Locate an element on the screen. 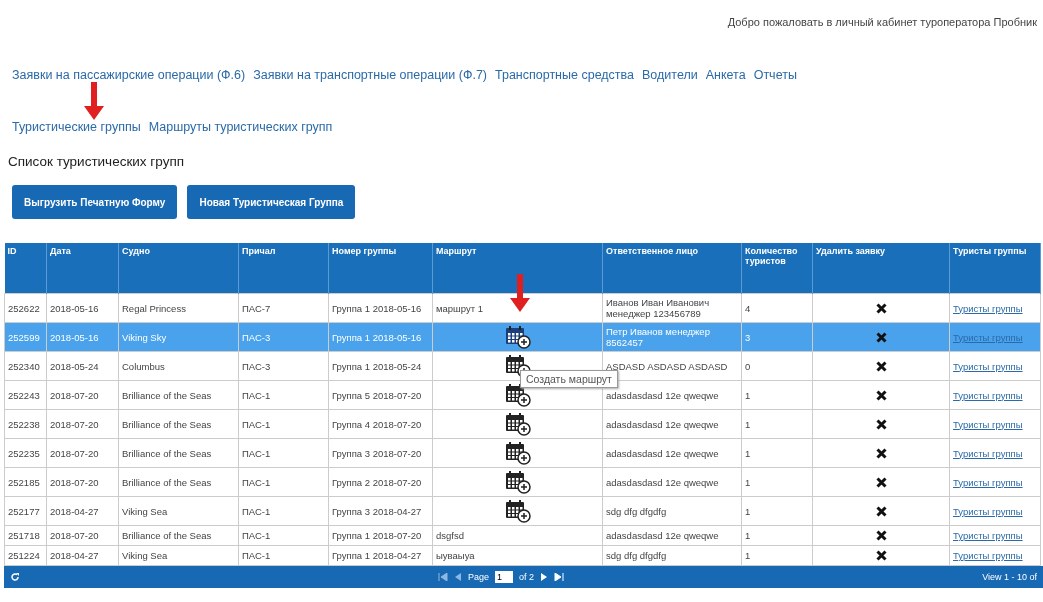  table-cell: 2018-04-27 is located at coordinates (82, 511).